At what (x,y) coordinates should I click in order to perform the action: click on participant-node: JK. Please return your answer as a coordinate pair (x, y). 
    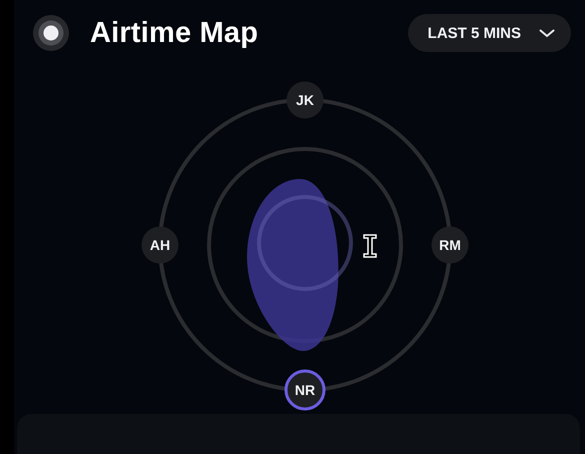
    Looking at the image, I should click on (305, 100).